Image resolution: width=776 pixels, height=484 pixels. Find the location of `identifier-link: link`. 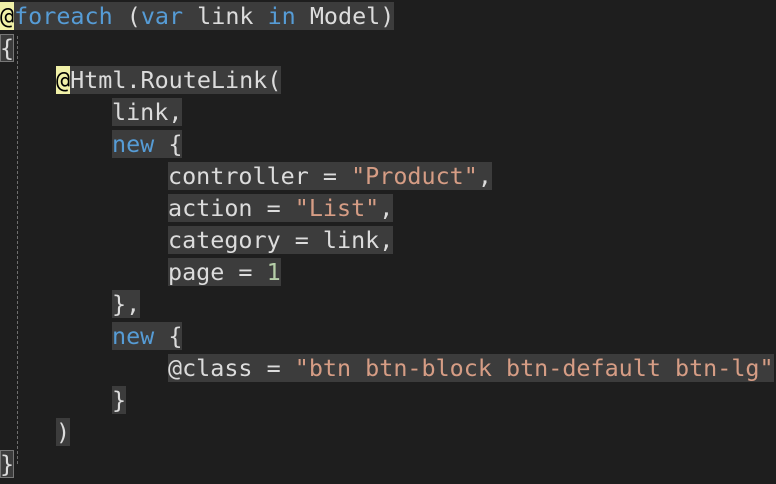

identifier-link: link is located at coordinates (225, 16).